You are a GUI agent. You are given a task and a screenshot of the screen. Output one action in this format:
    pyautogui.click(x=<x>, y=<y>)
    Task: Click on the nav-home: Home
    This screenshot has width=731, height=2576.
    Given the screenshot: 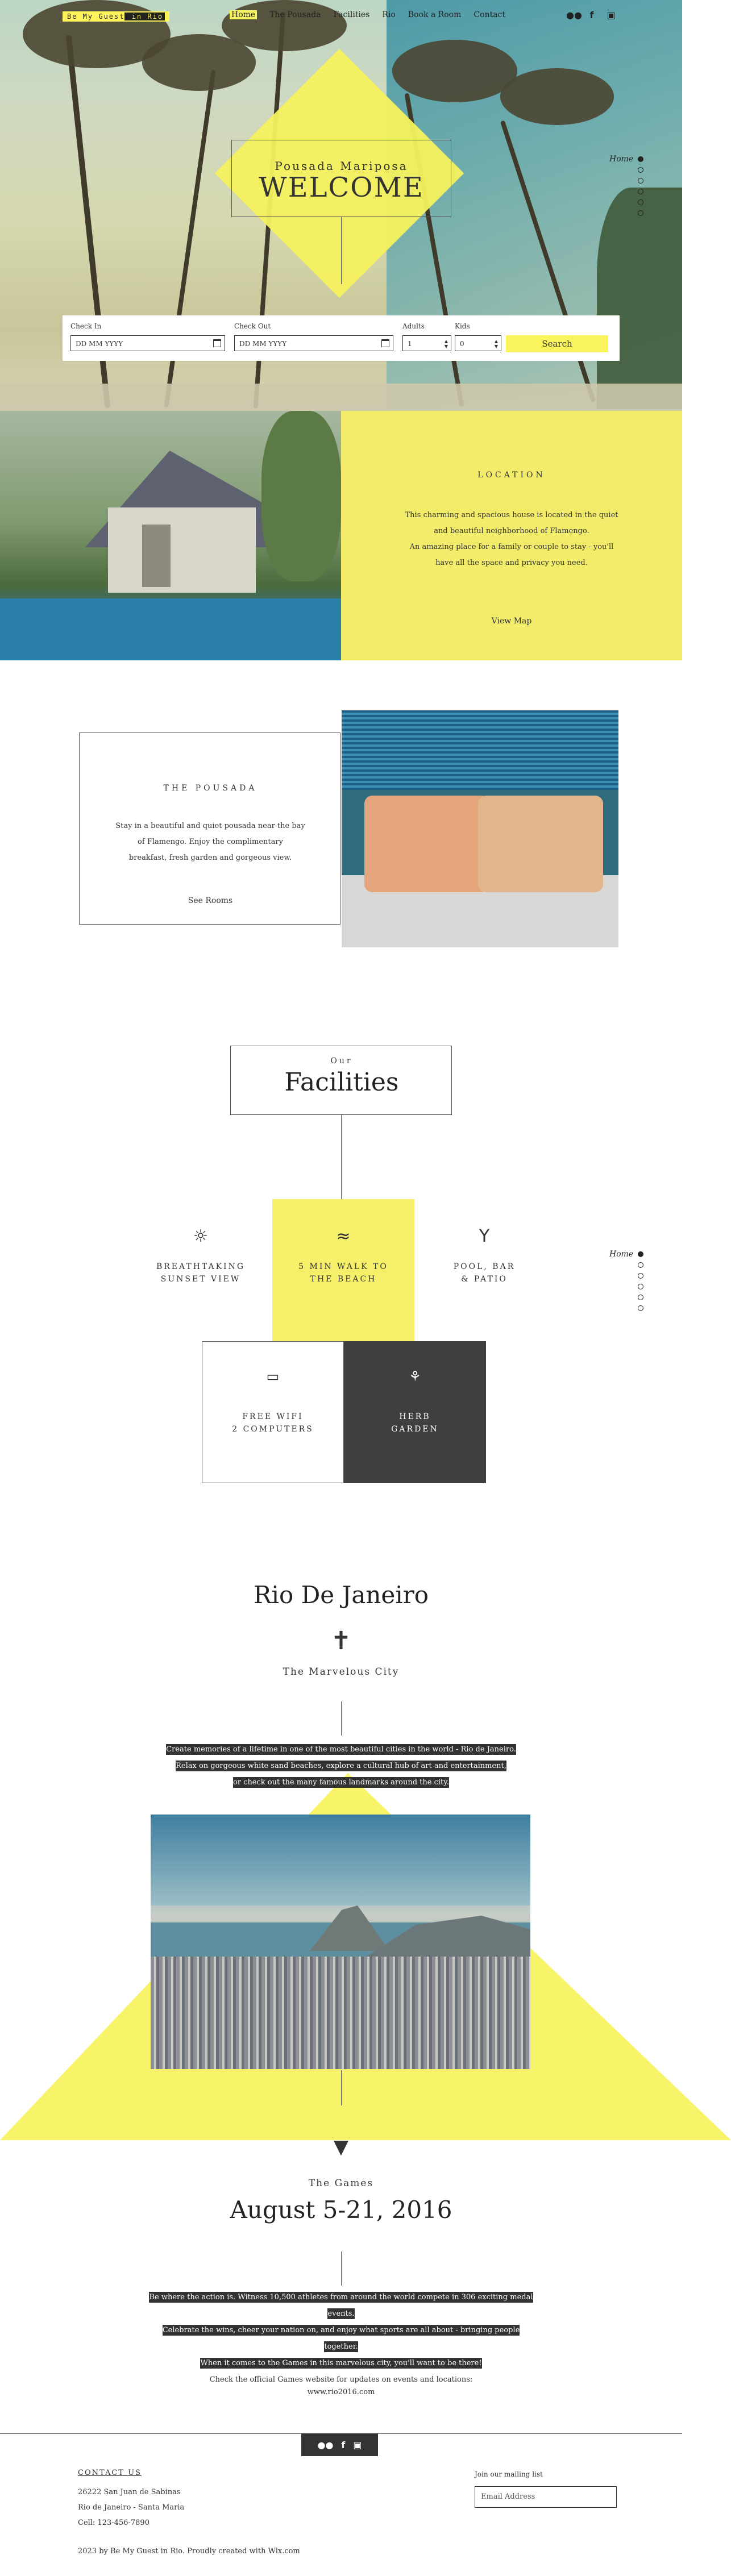 What is the action you would take?
    pyautogui.click(x=243, y=14)
    